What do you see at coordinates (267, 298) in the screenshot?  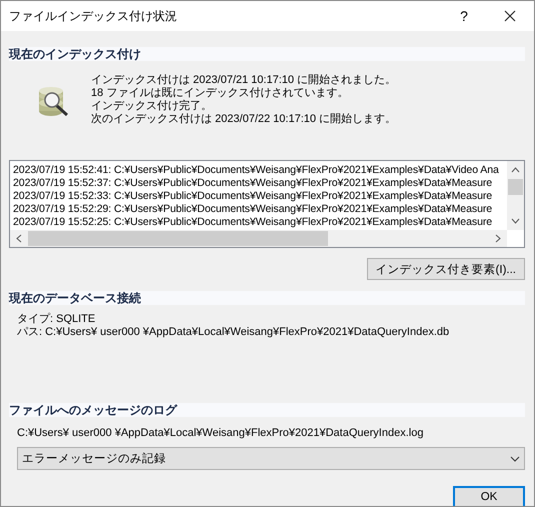 I see `section-heading: 現在のデータベース接続` at bounding box center [267, 298].